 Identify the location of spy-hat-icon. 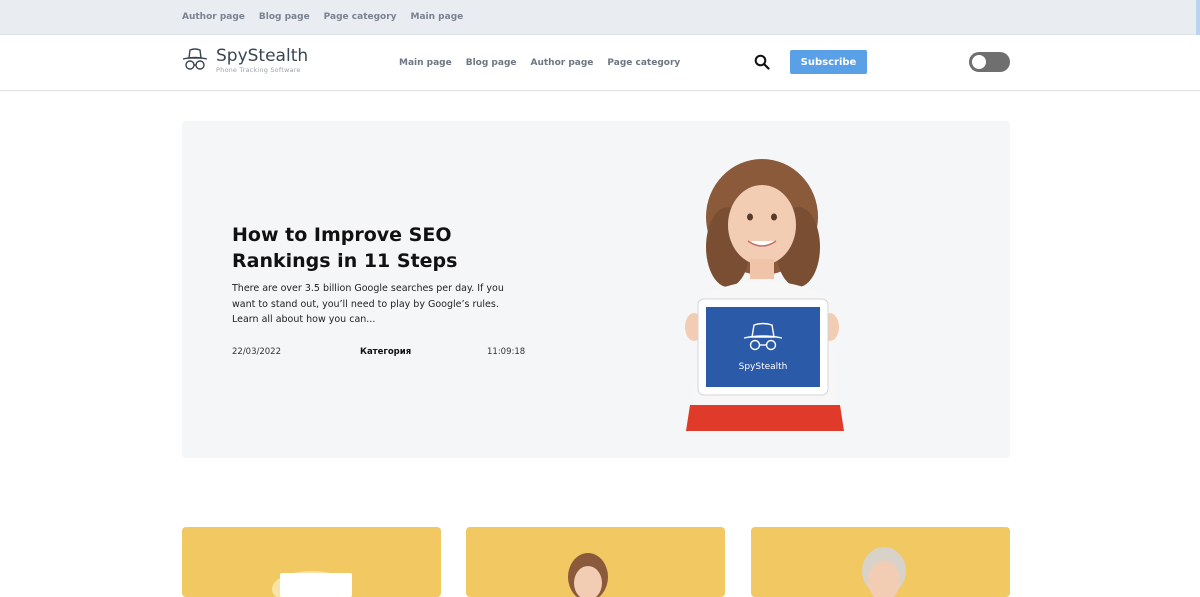
(195, 59).